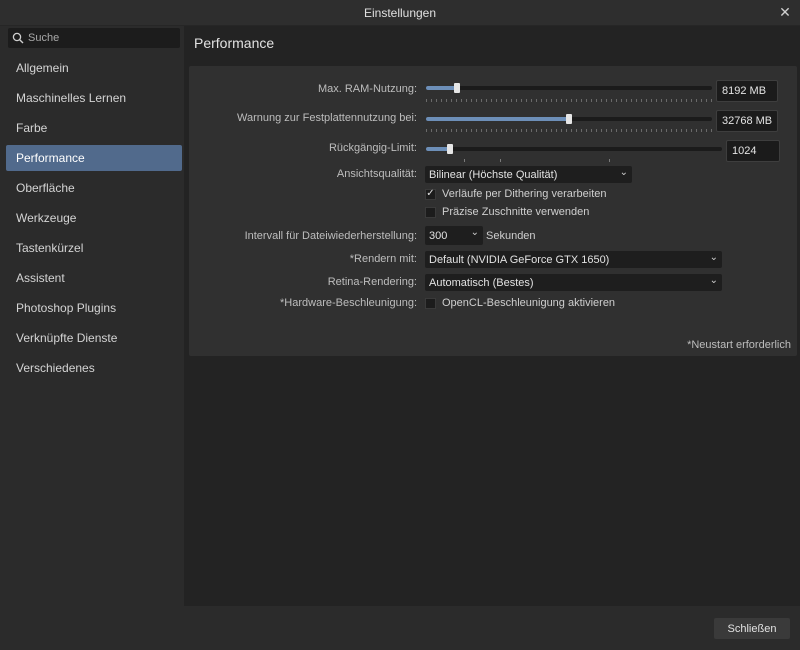  Describe the element at coordinates (753, 151) in the screenshot. I see `undo-limit-value-field: 1024` at that location.